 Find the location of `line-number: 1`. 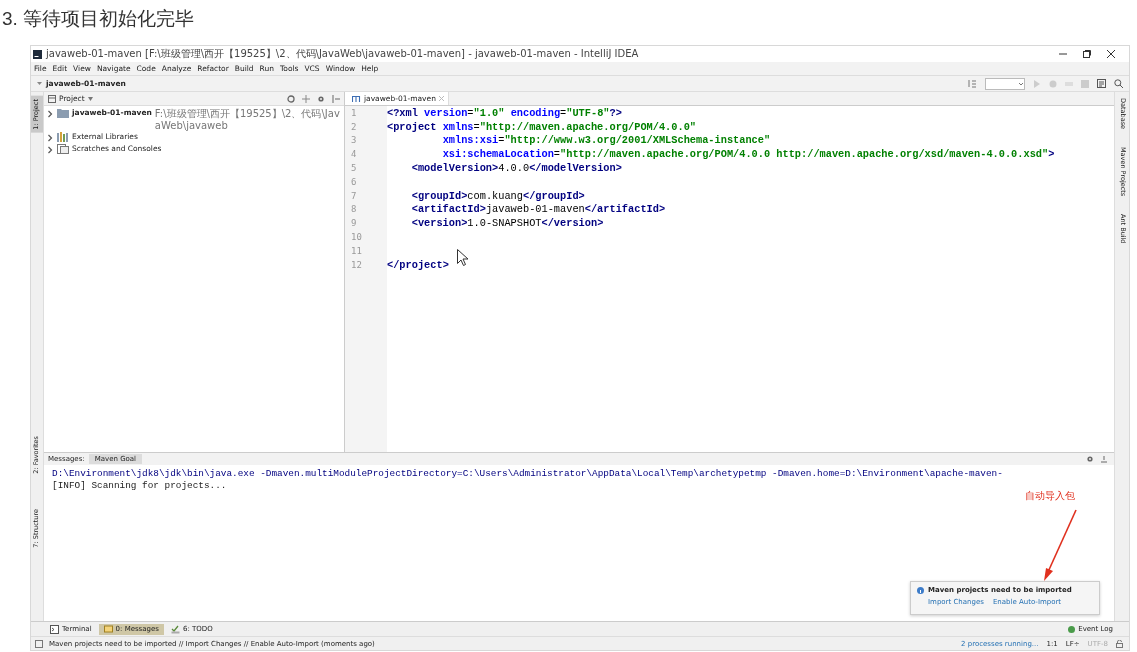

line-number: 1 is located at coordinates (354, 112).